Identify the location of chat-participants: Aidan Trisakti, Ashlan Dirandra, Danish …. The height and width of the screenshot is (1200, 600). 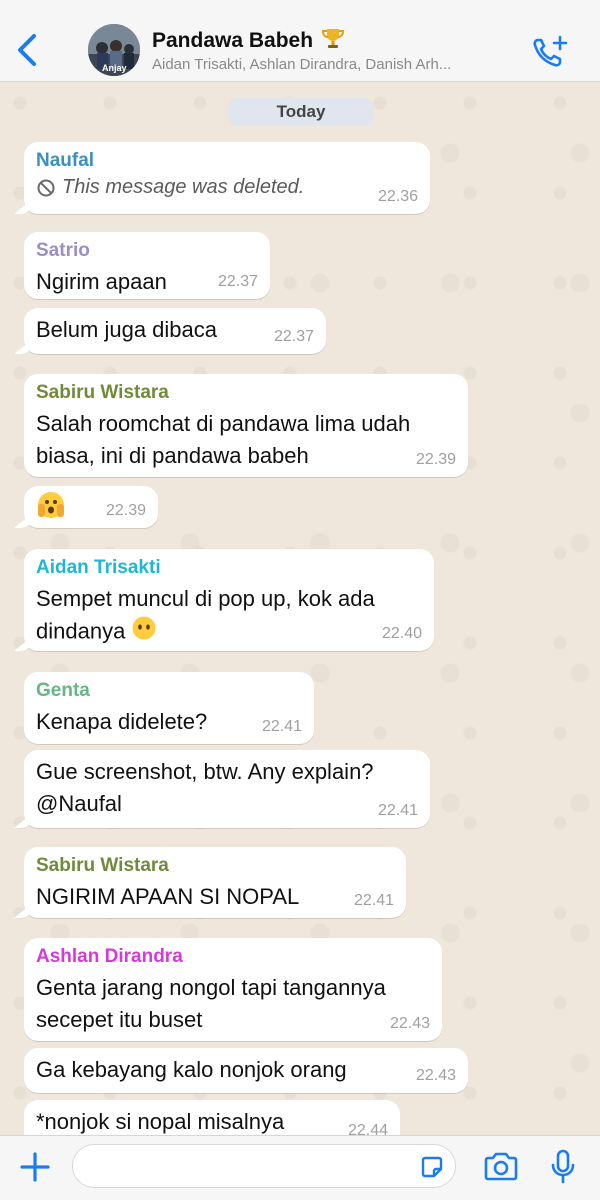
(338, 64).